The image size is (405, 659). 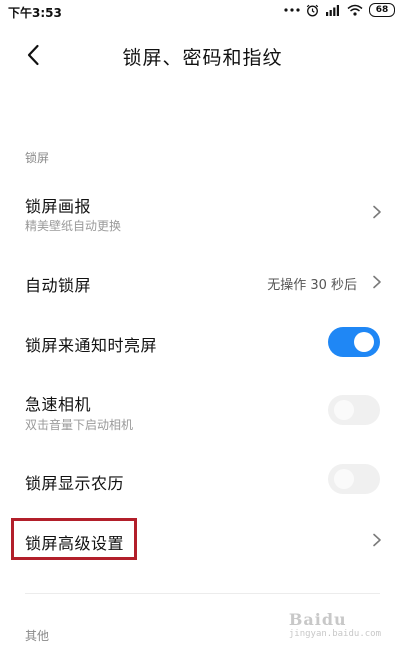 What do you see at coordinates (355, 10) in the screenshot?
I see `wifi-icon` at bounding box center [355, 10].